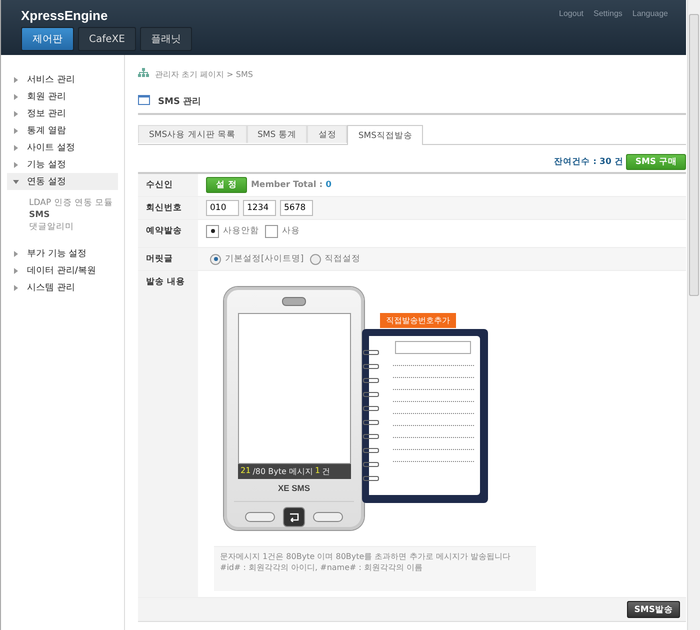 This screenshot has width=700, height=630. I want to click on message-input, so click(294, 388).